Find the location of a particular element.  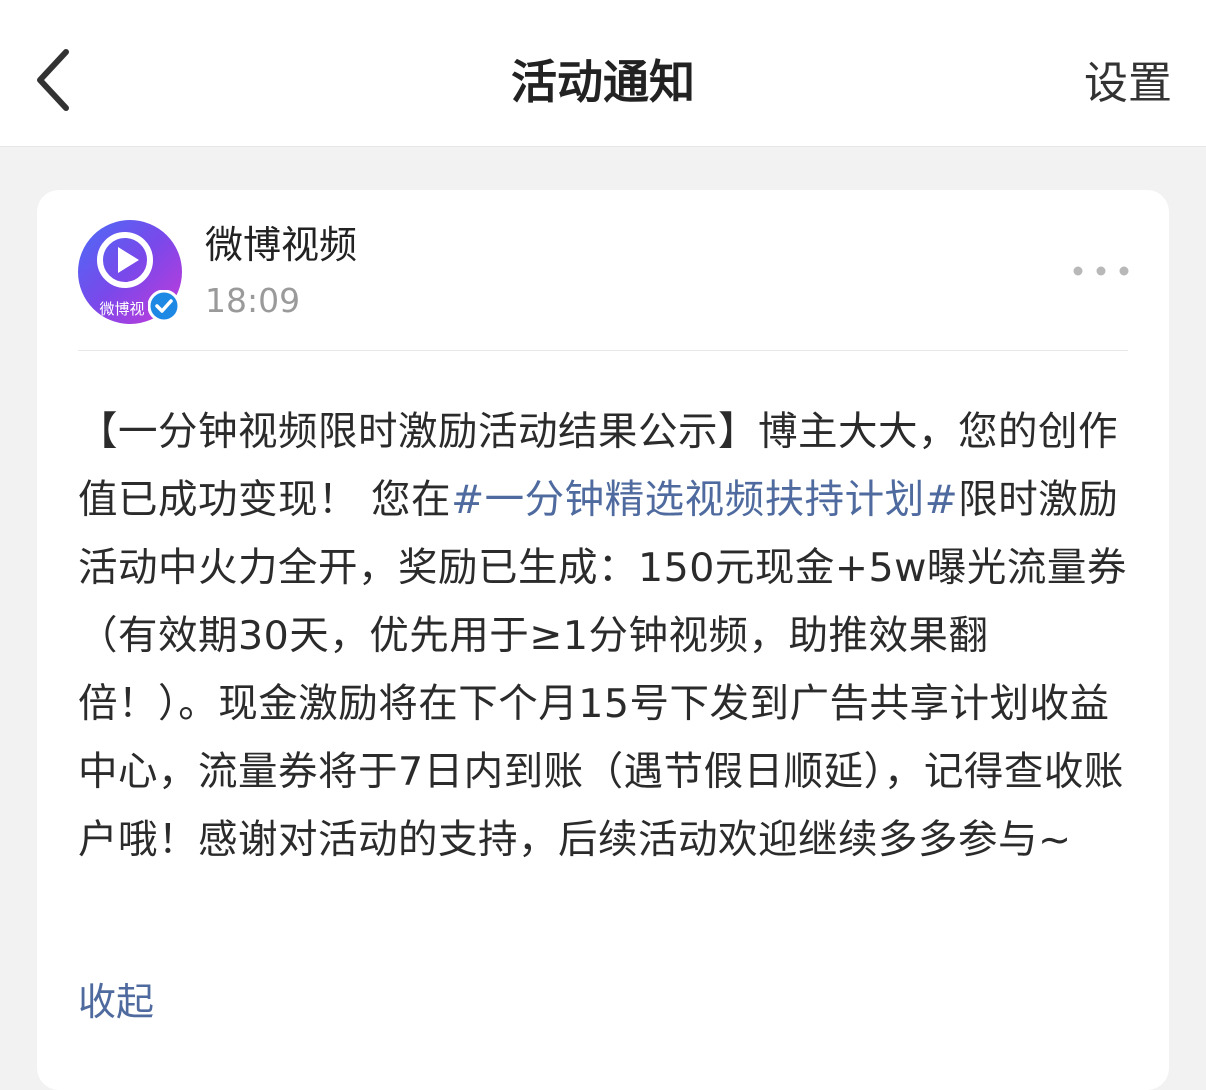

sender-name: 微博视频 is located at coordinates (281, 245).